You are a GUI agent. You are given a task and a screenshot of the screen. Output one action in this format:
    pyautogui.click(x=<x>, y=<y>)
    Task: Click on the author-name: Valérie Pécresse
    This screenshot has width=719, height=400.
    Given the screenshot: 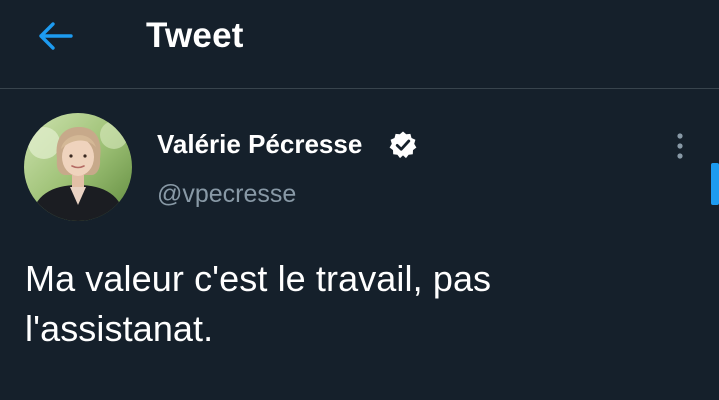 What is the action you would take?
    pyautogui.click(x=259, y=144)
    